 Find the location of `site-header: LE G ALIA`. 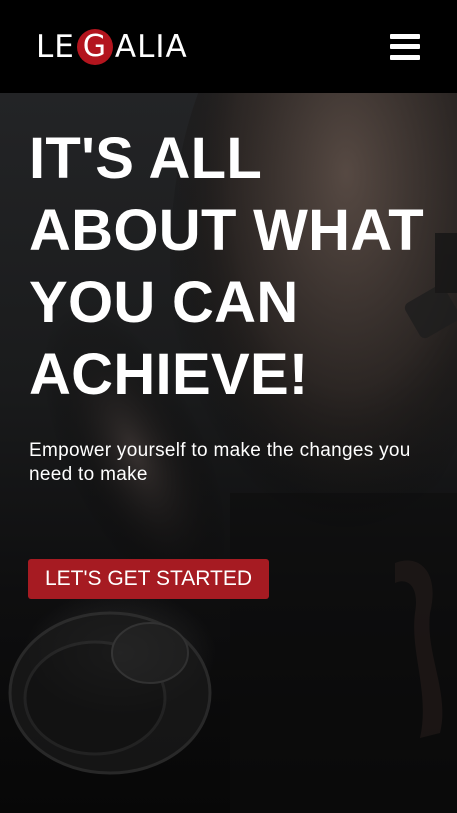

site-header: LE G ALIA is located at coordinates (228, 46).